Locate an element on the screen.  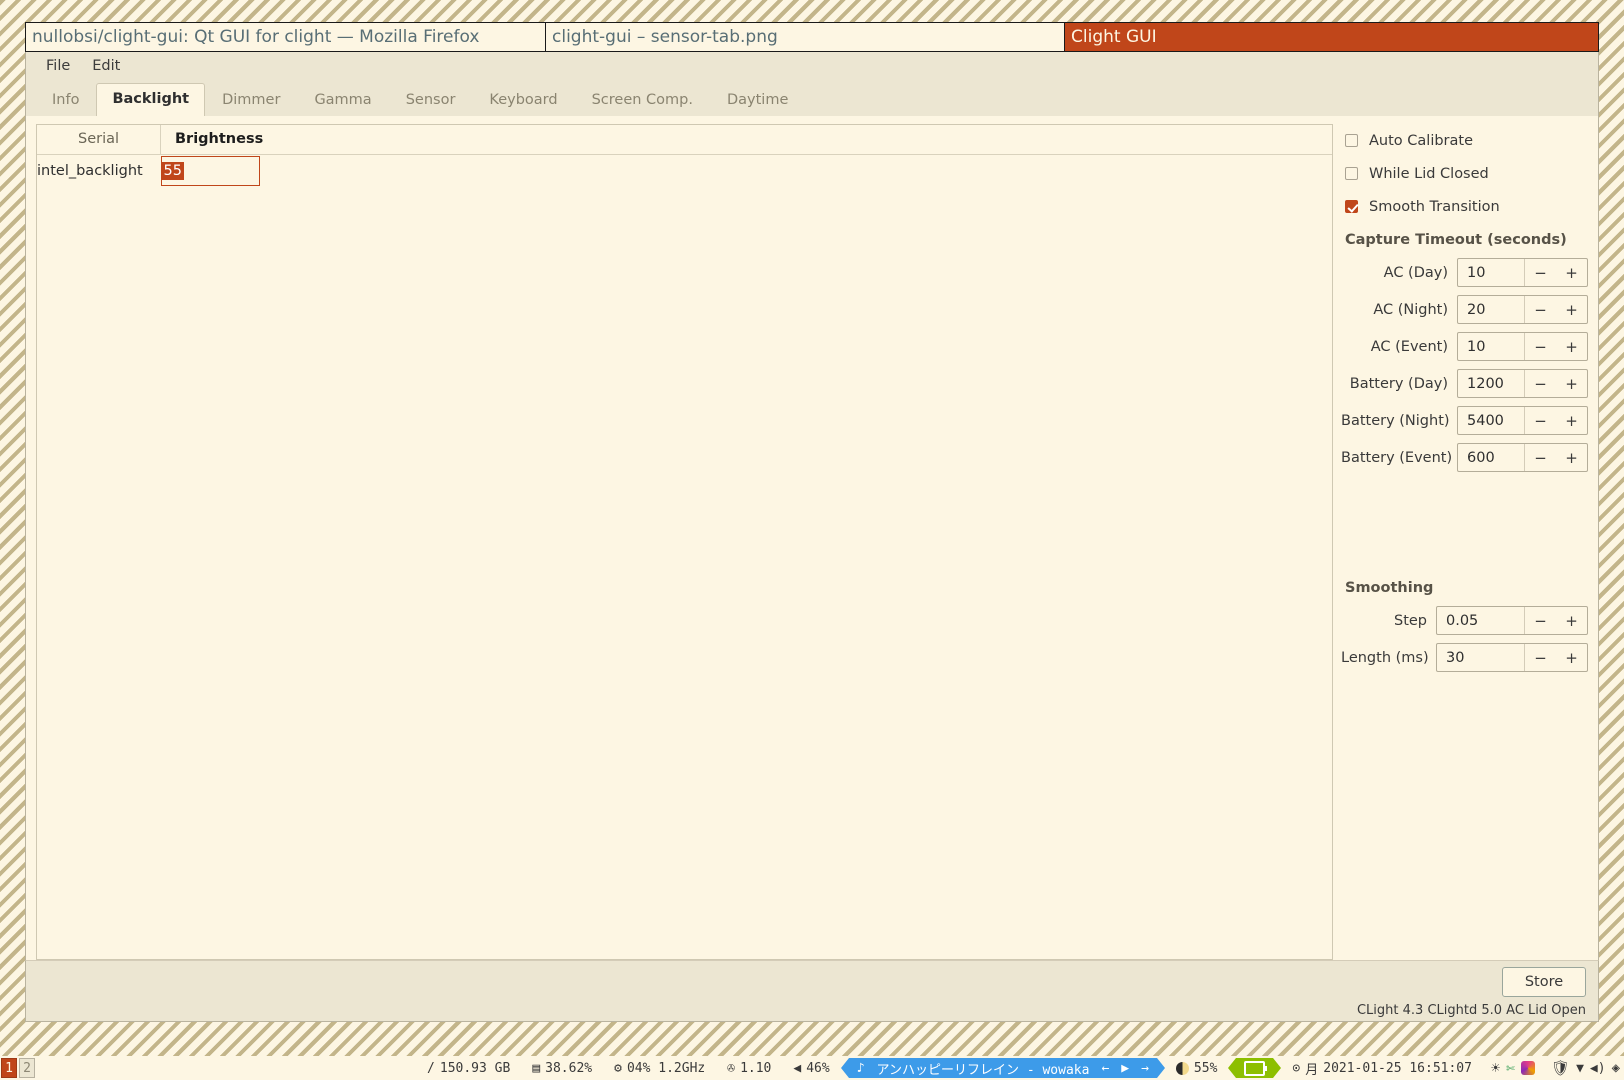
while-lid-closed-checkbox is located at coordinates (1351, 173).